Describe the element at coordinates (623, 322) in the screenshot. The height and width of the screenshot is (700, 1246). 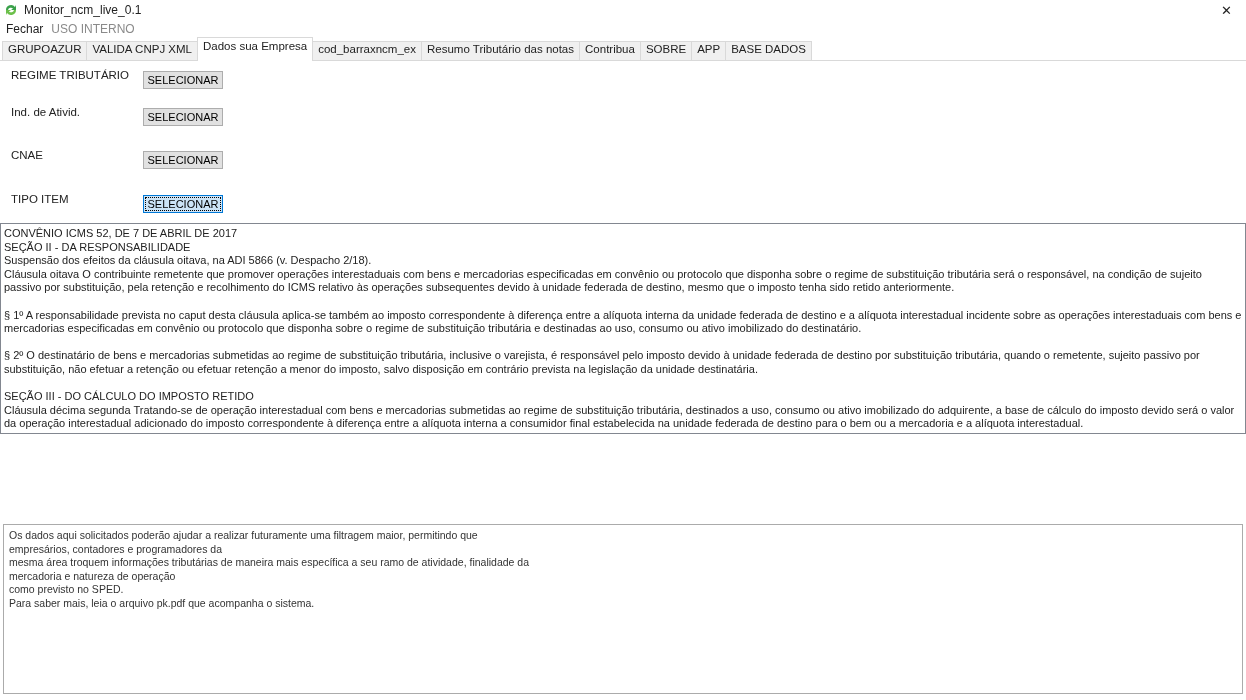
I see `legal-paragraph: § 1º A responsabilidade prevista no caput desta cláusula aplica-se também ao imposto correspondente à diferença entre a alíquota interna da unidade federada de destino e a alíquota interestadual incidente sobre as operações interestaduais com bens e mercadorias especificadas em convênio ou protocolo que disponha sobre o regime de substituição tributária e destinadas ao uso, consumo ou ativo imobilizado do destinatário.` at that location.